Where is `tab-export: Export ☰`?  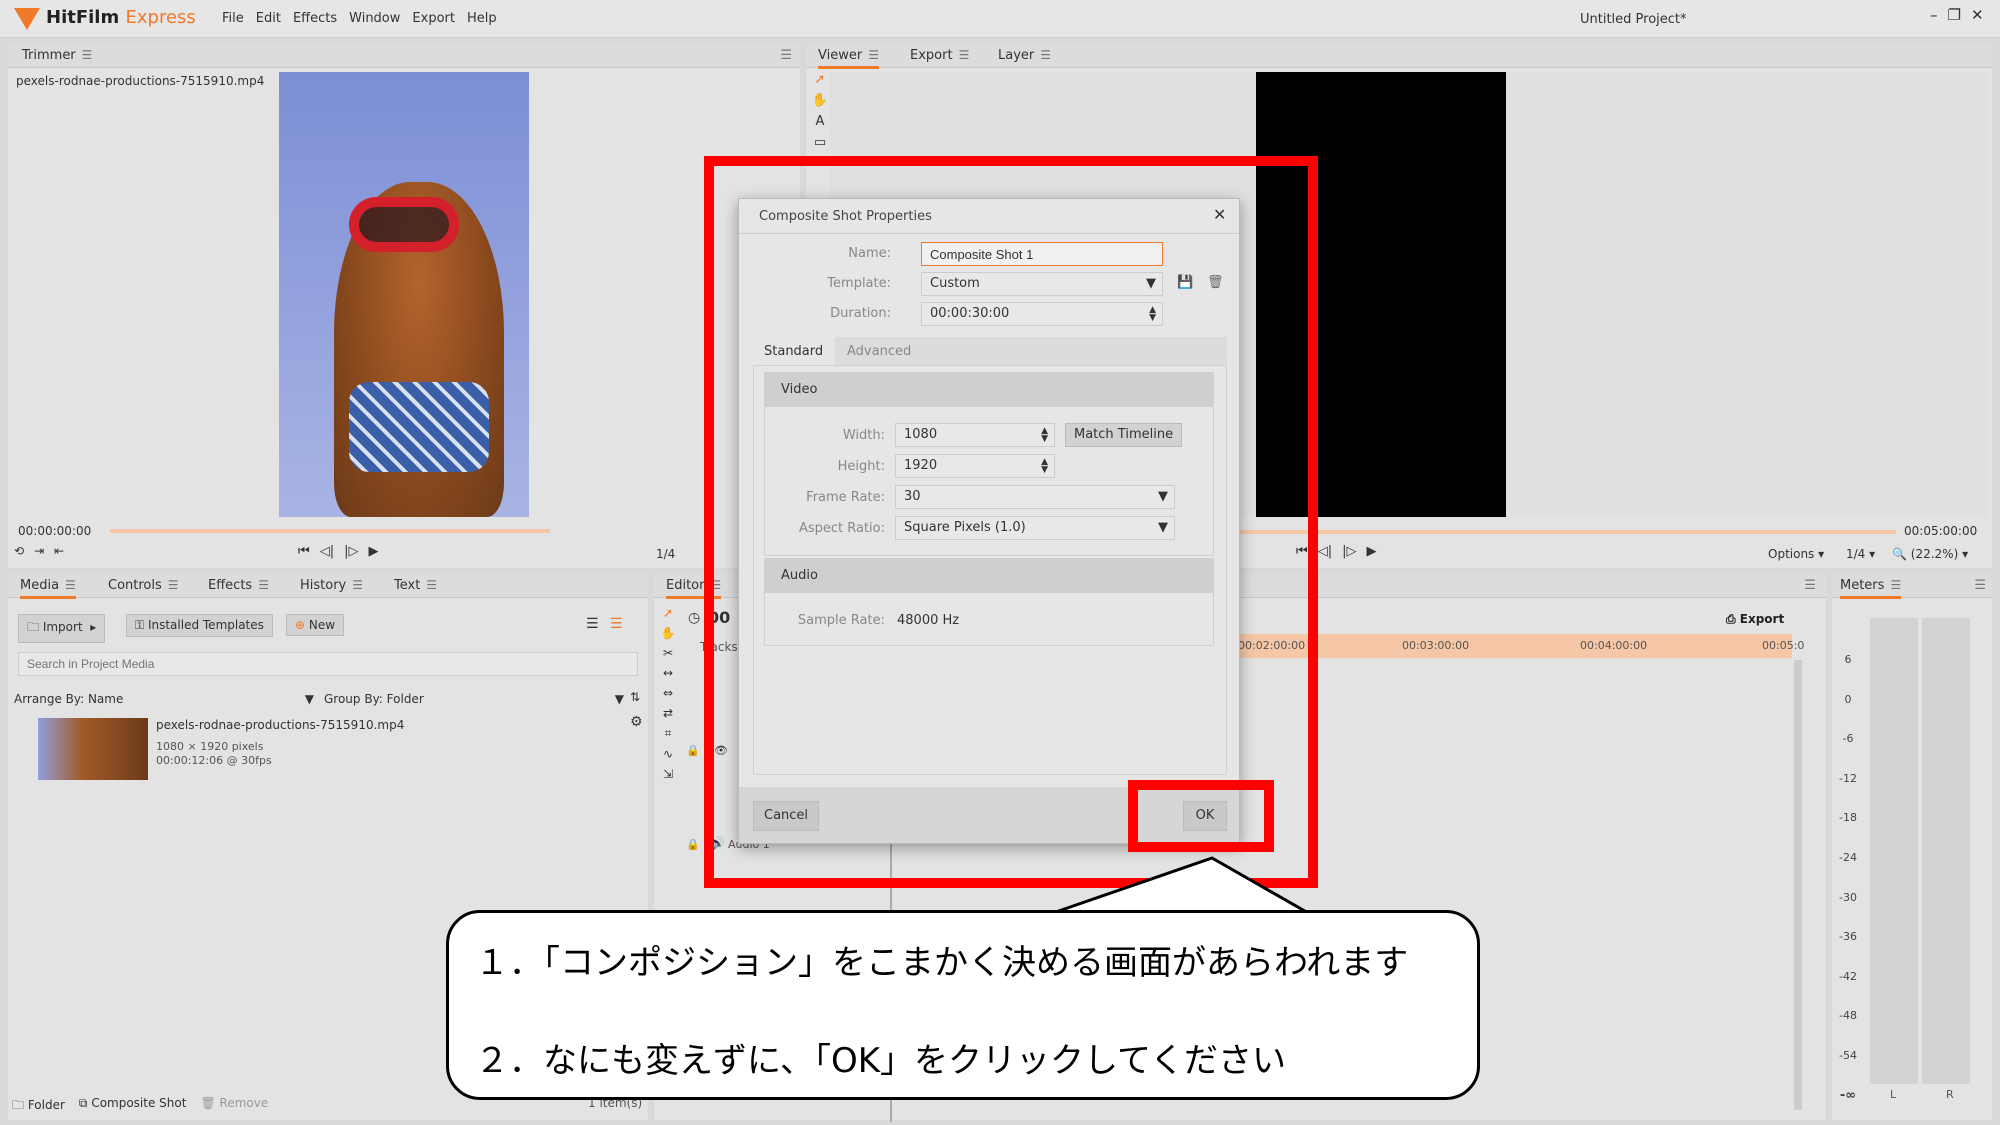 tab-export: Export ☰ is located at coordinates (939, 55).